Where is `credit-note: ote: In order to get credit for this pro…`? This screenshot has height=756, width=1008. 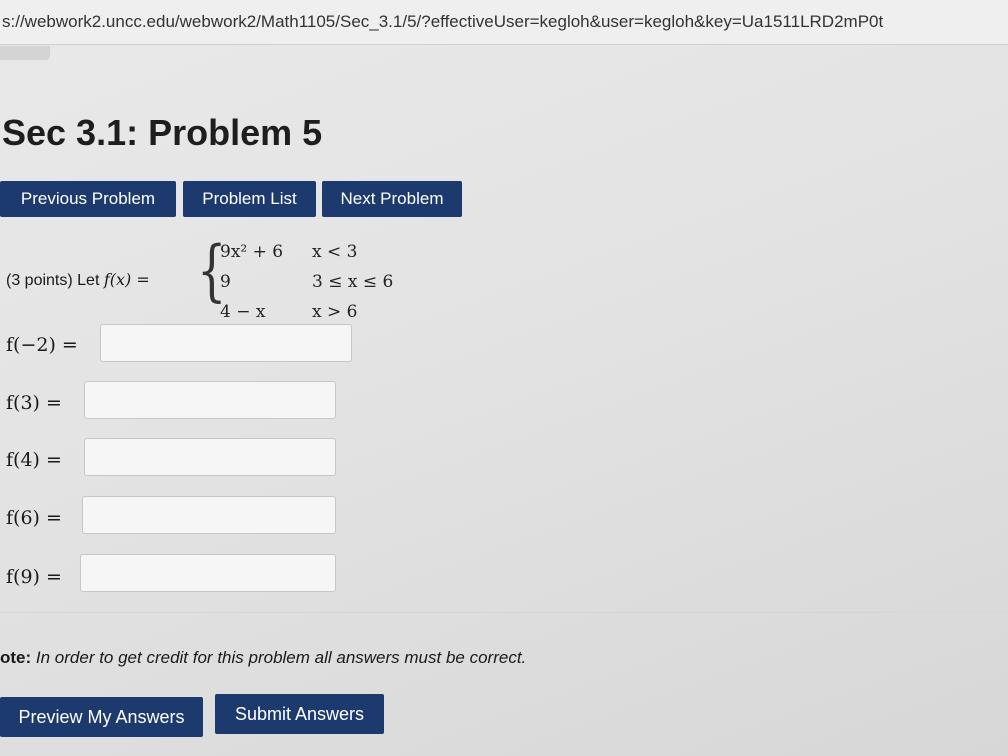 credit-note: ote: In order to get credit for this pro… is located at coordinates (263, 658).